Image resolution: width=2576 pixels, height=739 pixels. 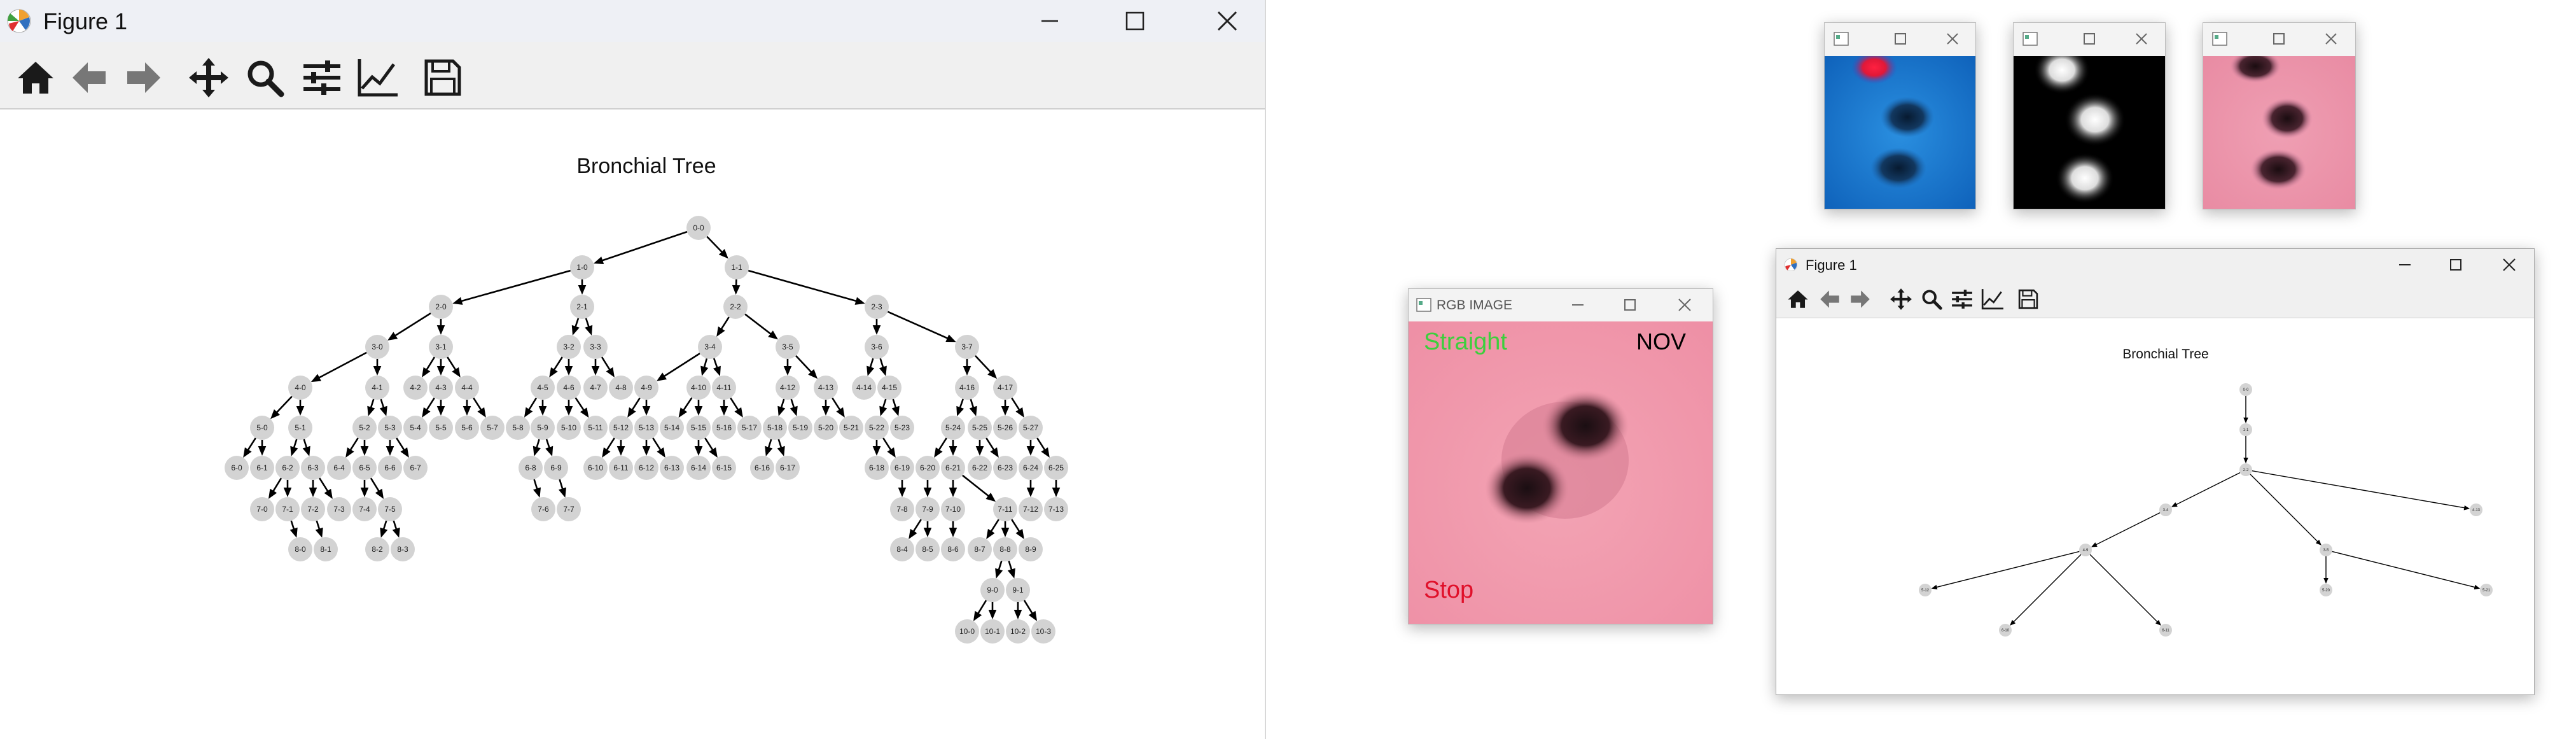 What do you see at coordinates (236, 467) in the screenshot?
I see `tree-node-label: 6-0` at bounding box center [236, 467].